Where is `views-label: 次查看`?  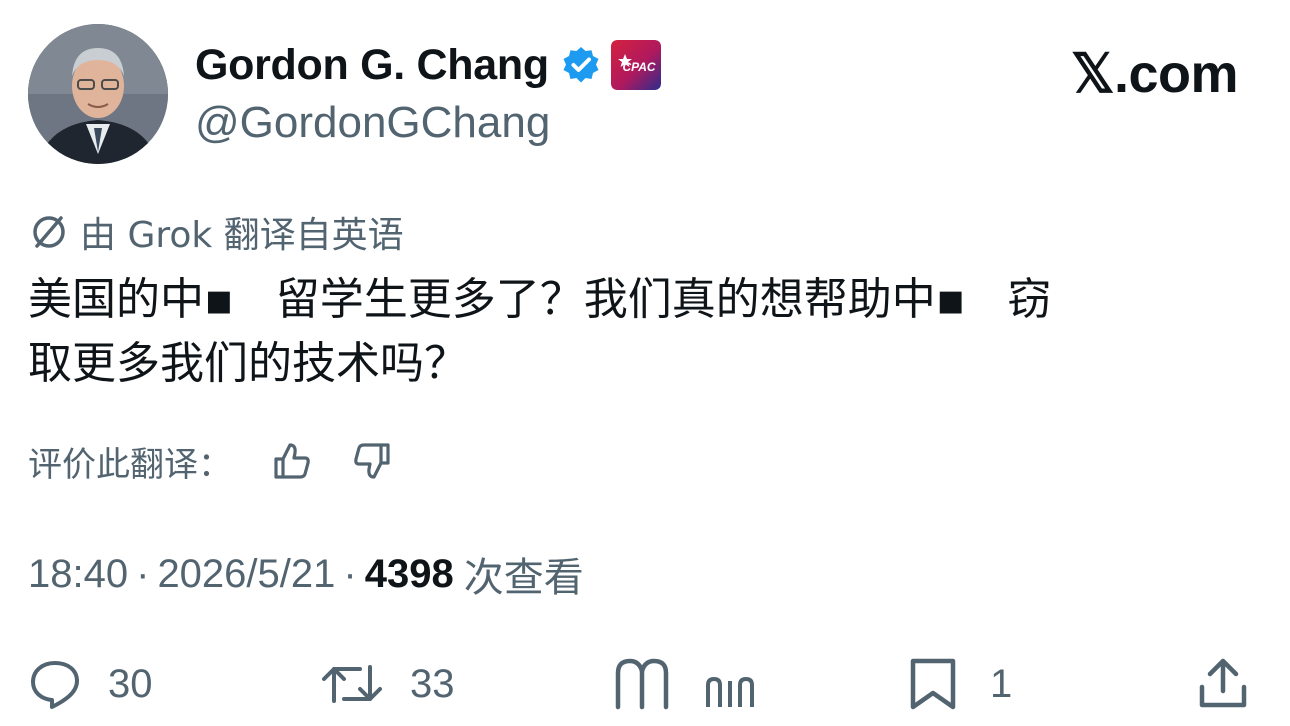 views-label: 次查看 is located at coordinates (523, 578).